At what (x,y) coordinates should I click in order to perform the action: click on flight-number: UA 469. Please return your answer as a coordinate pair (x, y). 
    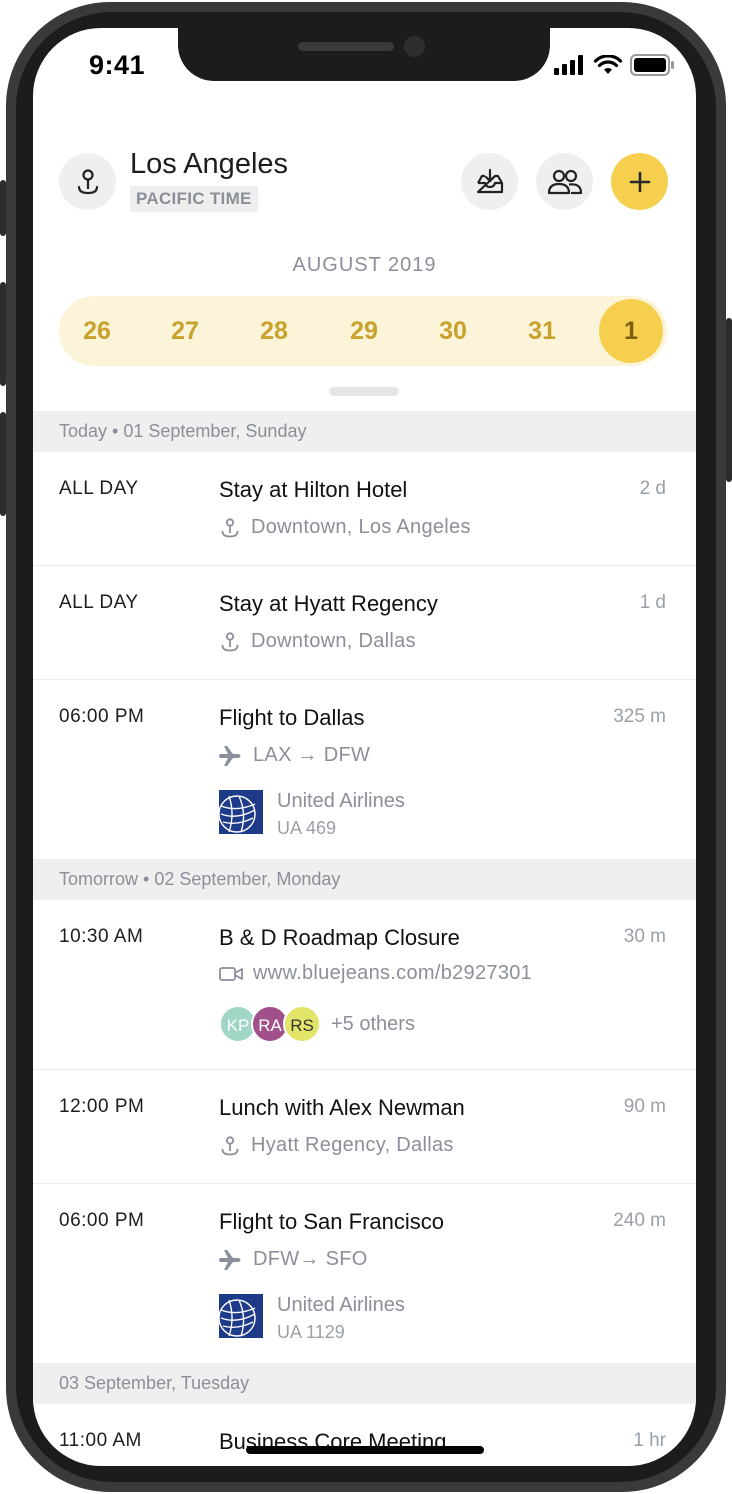
    Looking at the image, I should click on (307, 828).